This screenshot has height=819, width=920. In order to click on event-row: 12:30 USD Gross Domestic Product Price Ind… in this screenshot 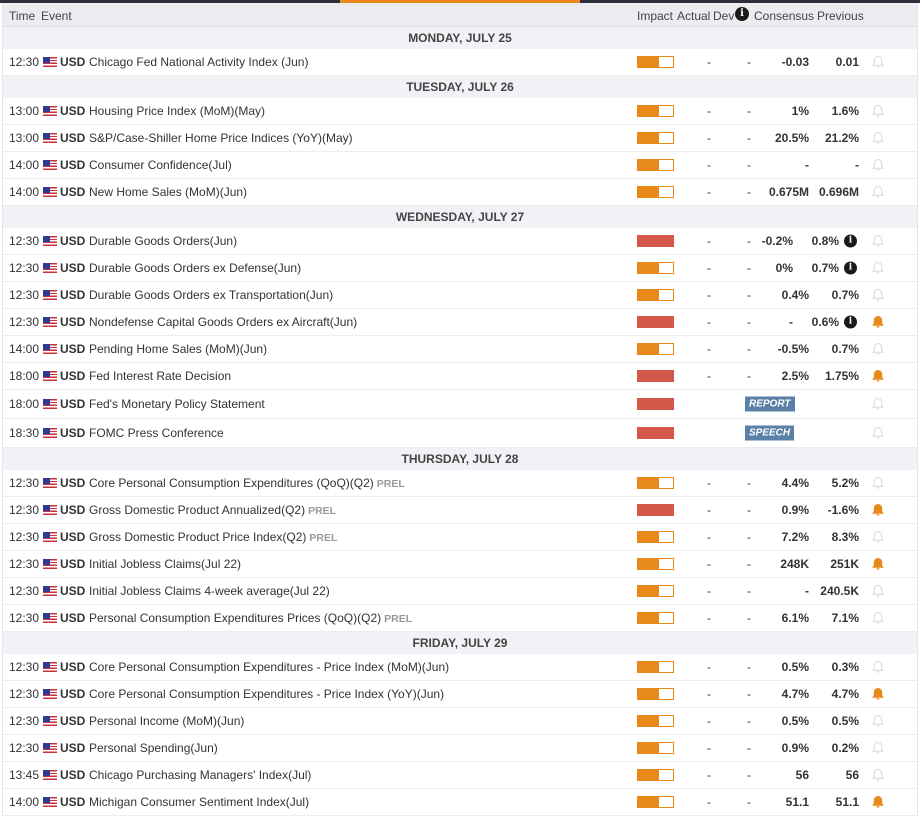, I will do `click(460, 537)`.